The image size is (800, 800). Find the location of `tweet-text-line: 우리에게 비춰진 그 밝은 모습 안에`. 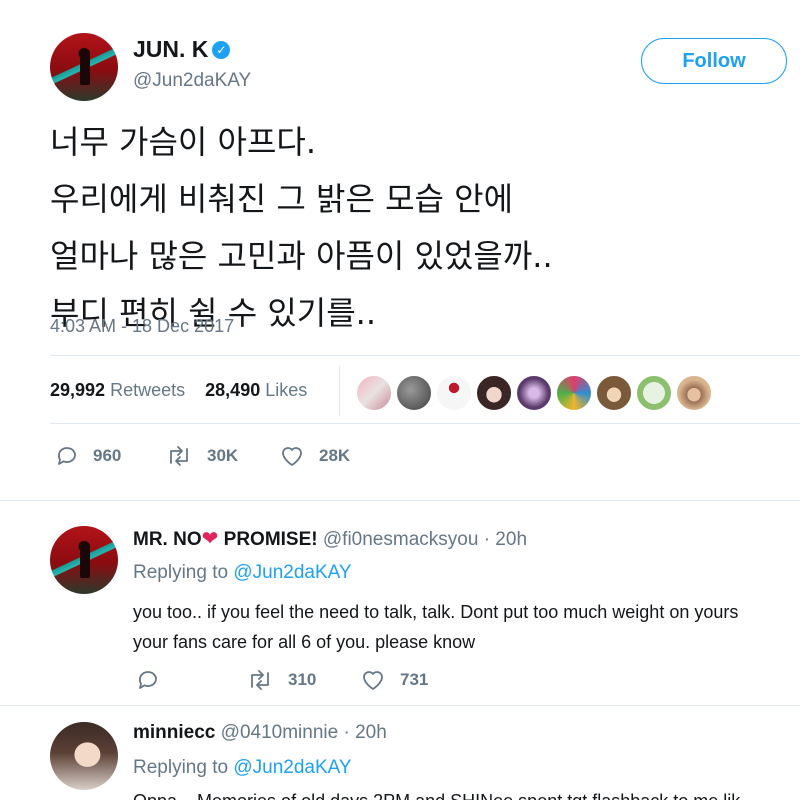

tweet-text-line: 우리에게 비춰진 그 밝은 모습 안에 is located at coordinates (282, 199).